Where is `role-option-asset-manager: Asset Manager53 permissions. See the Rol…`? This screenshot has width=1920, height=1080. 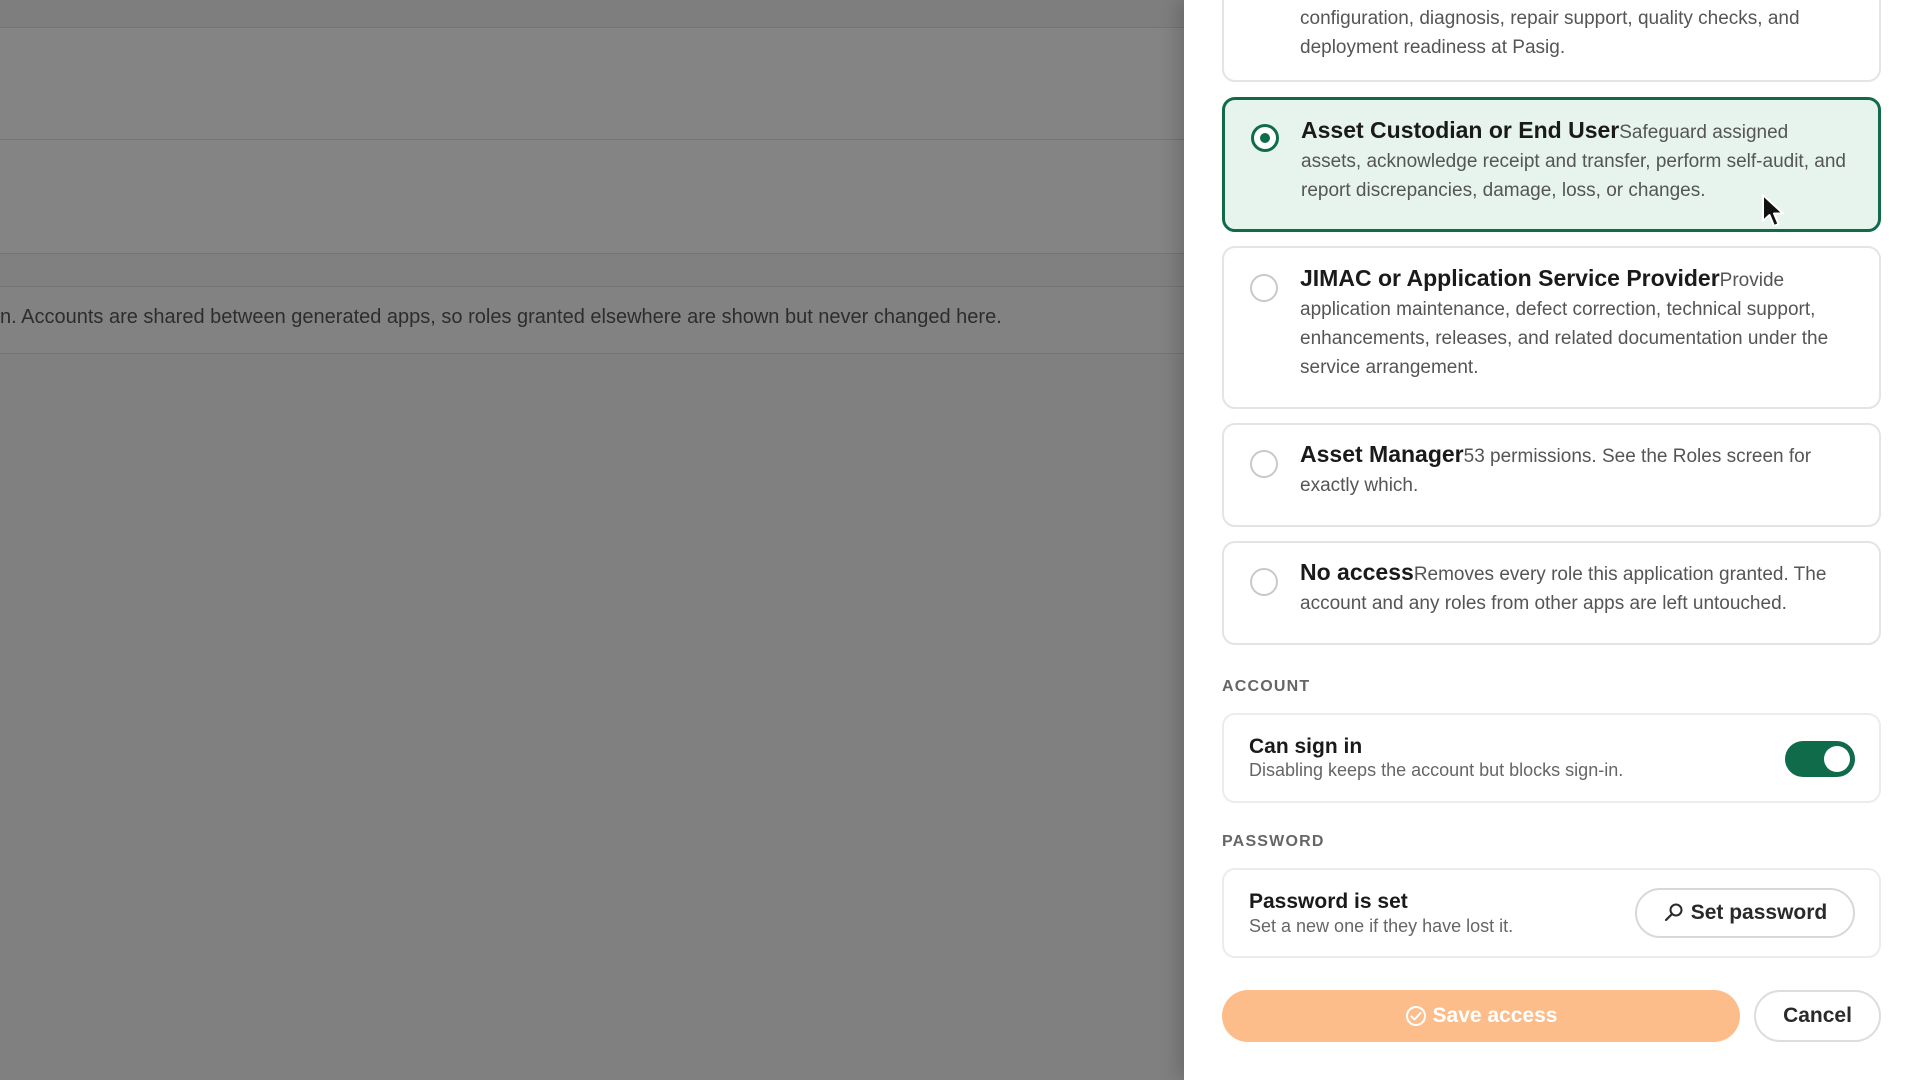
role-option-asset-manager: Asset Manager53 permissions. See the Rol… is located at coordinates (1551, 475).